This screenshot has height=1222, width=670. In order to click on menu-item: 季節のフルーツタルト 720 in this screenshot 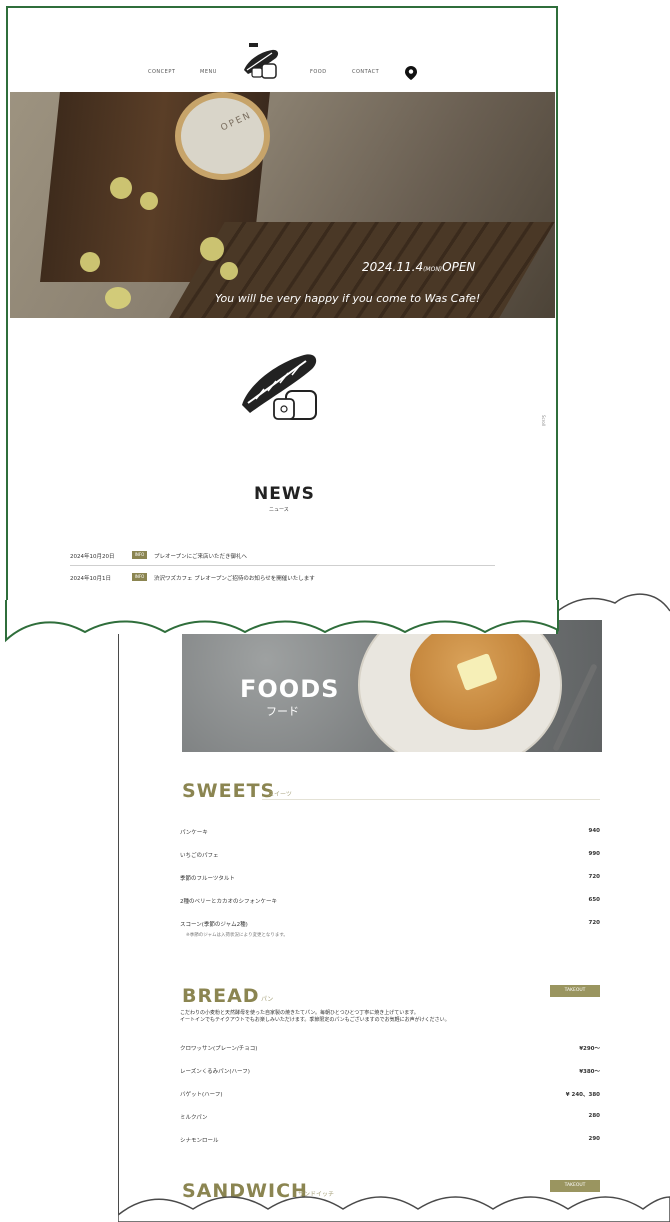, I will do `click(390, 878)`.